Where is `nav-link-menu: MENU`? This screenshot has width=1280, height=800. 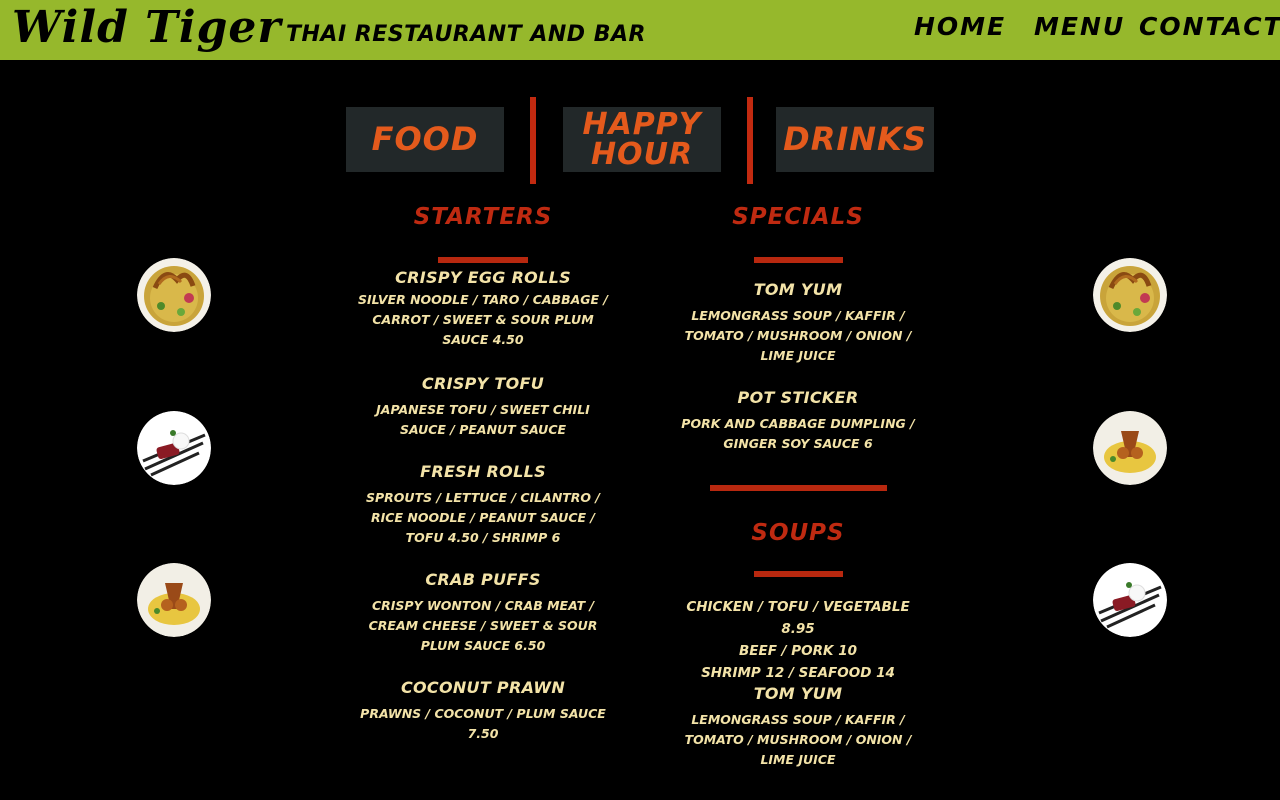 nav-link-menu: MENU is located at coordinates (1079, 26).